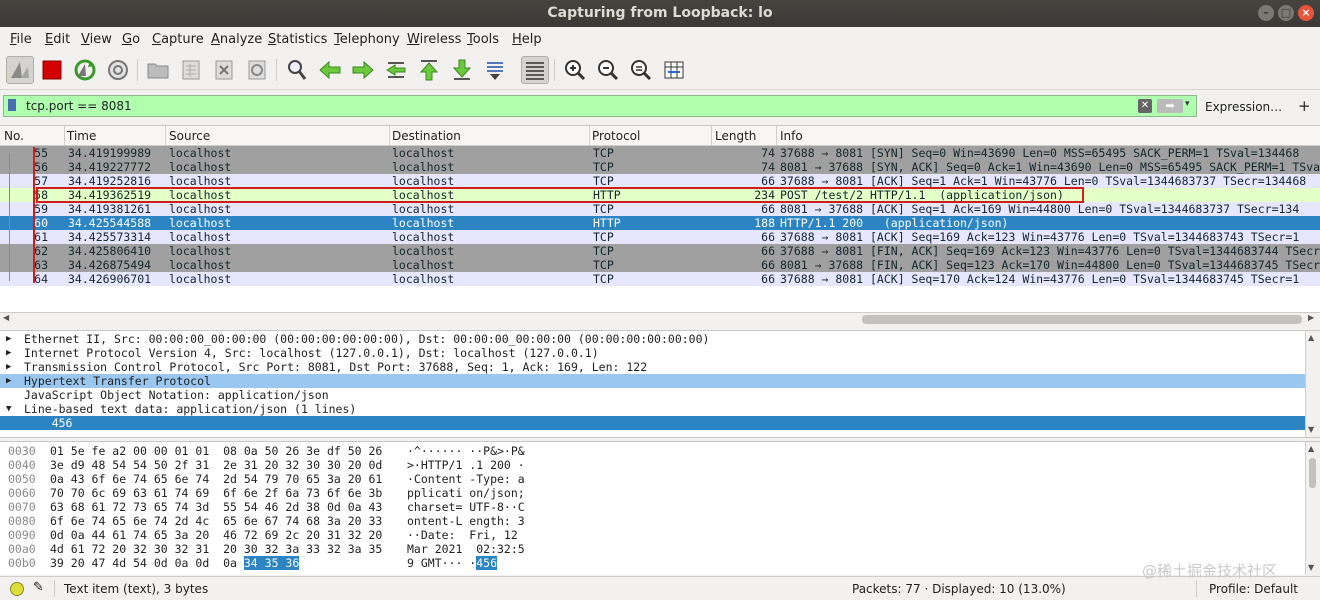  What do you see at coordinates (38, 587) in the screenshot?
I see `edit-comment-icon: ✎` at bounding box center [38, 587].